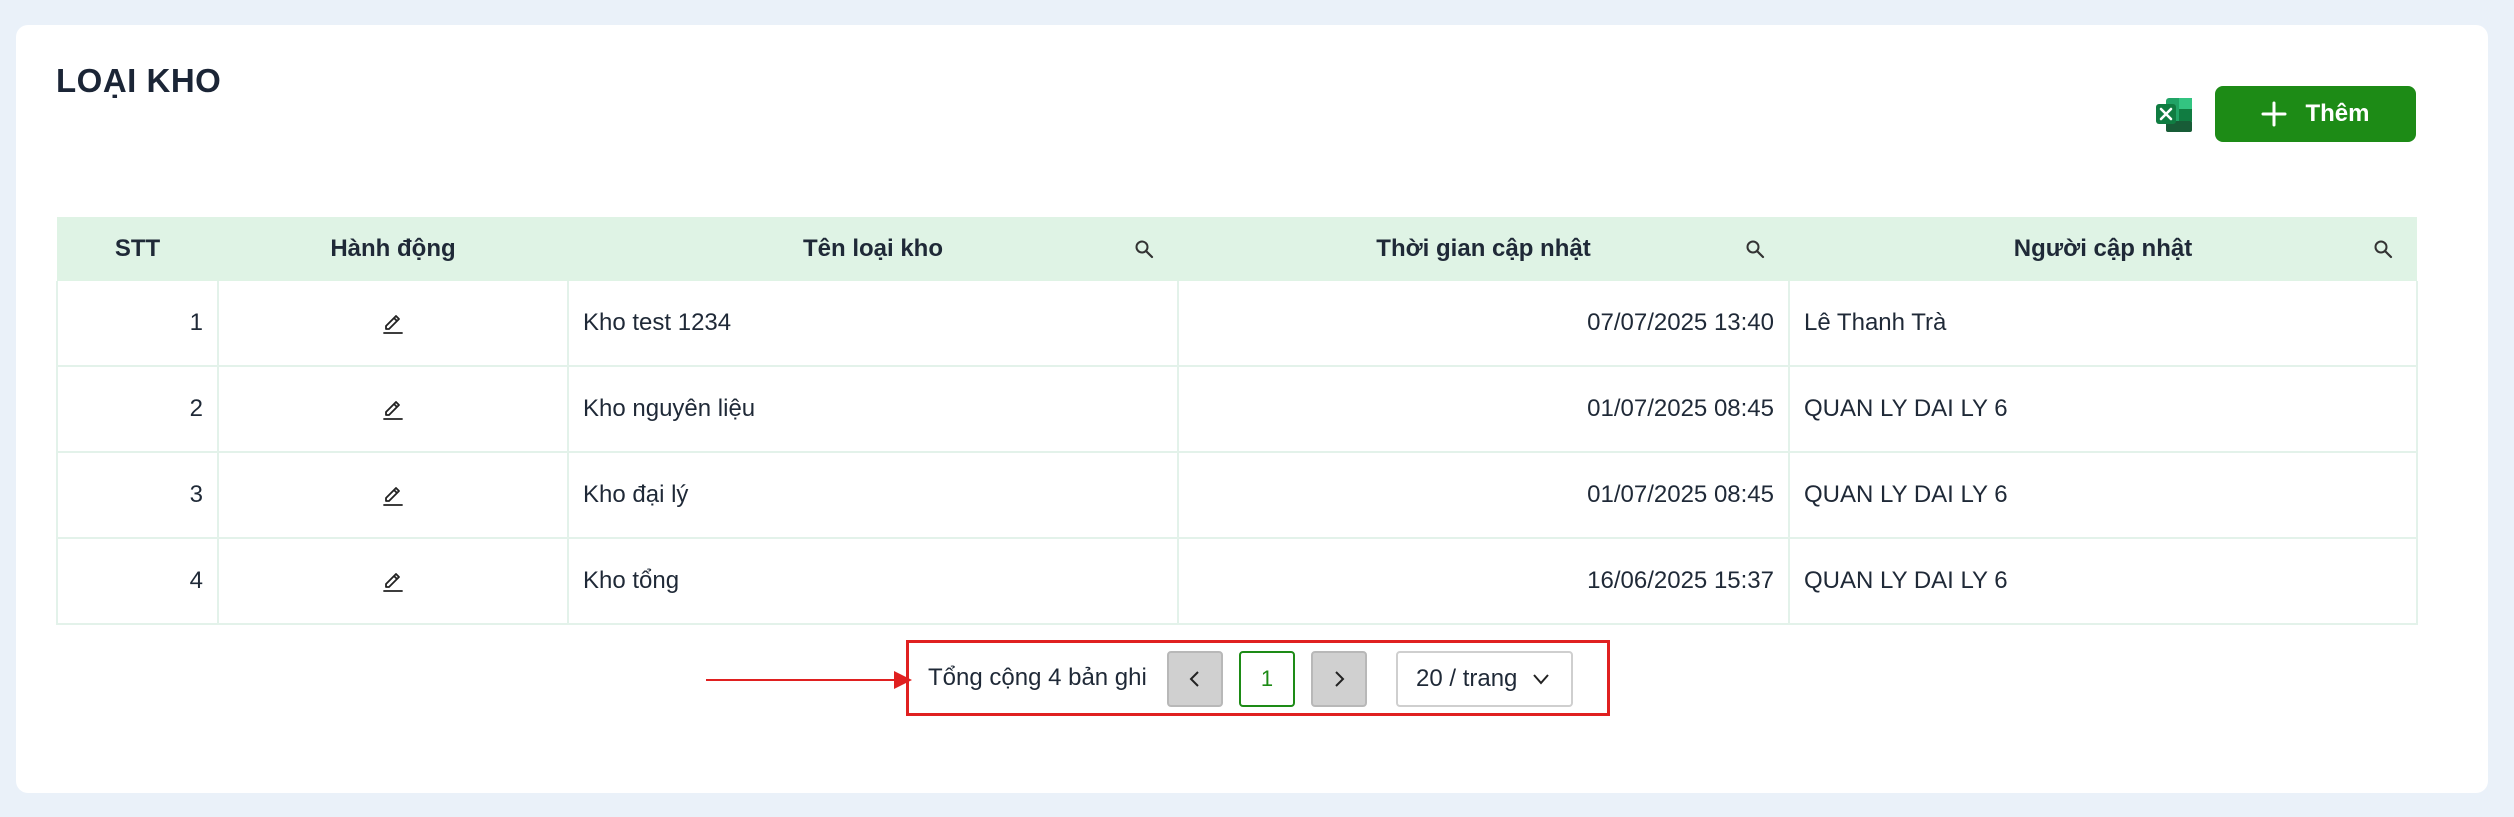 This screenshot has width=2514, height=817. Describe the element at coordinates (873, 581) in the screenshot. I see `cell-name: Kho tổng` at that location.